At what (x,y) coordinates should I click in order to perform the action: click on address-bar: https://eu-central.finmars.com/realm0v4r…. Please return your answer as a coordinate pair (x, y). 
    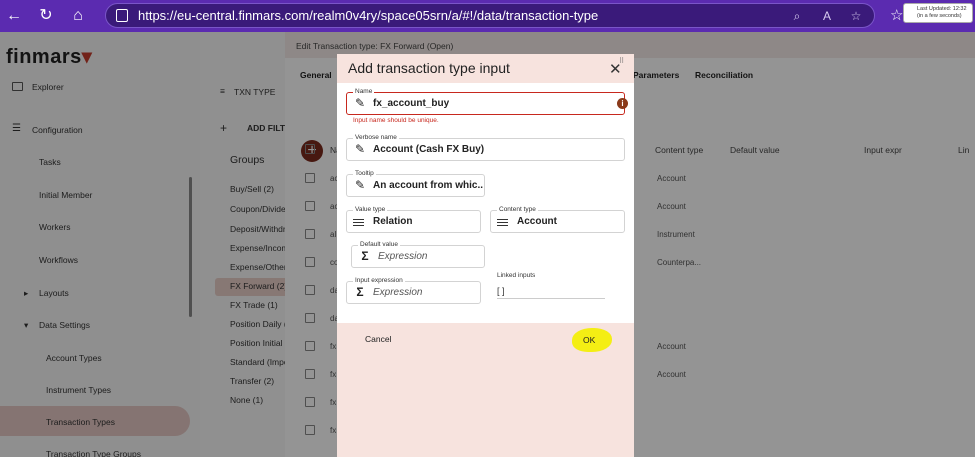
    Looking at the image, I should click on (490, 15).